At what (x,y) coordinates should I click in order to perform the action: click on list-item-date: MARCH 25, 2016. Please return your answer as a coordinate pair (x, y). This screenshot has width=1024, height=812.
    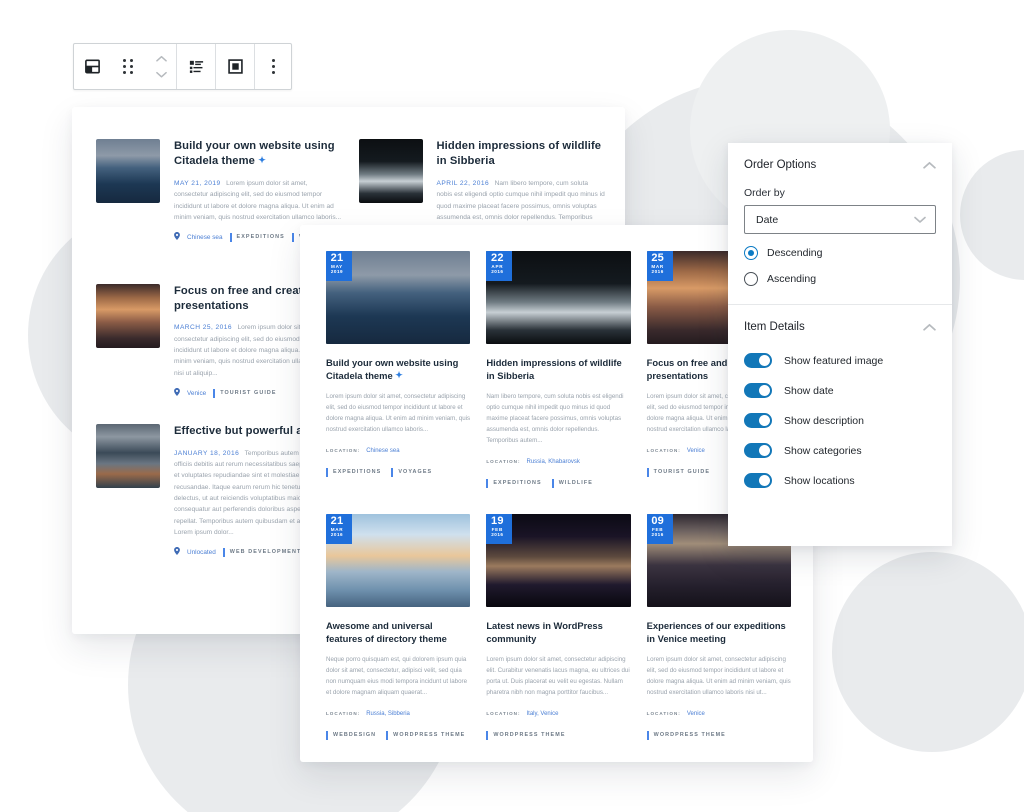
    Looking at the image, I should click on (203, 328).